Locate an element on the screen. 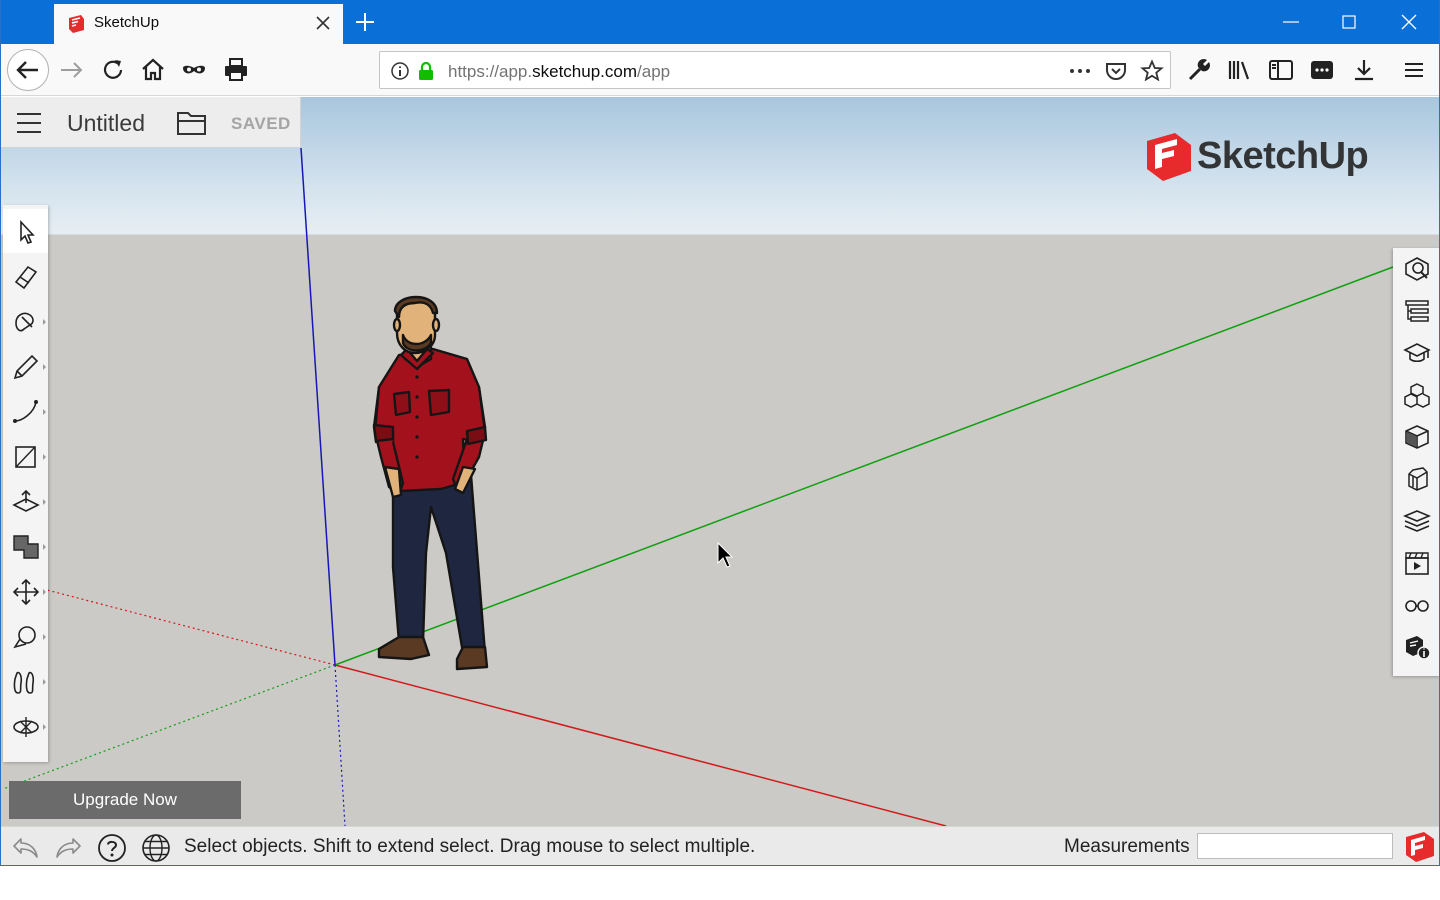 The width and height of the screenshot is (1440, 900). forward-arrow-icon is located at coordinates (71, 70).